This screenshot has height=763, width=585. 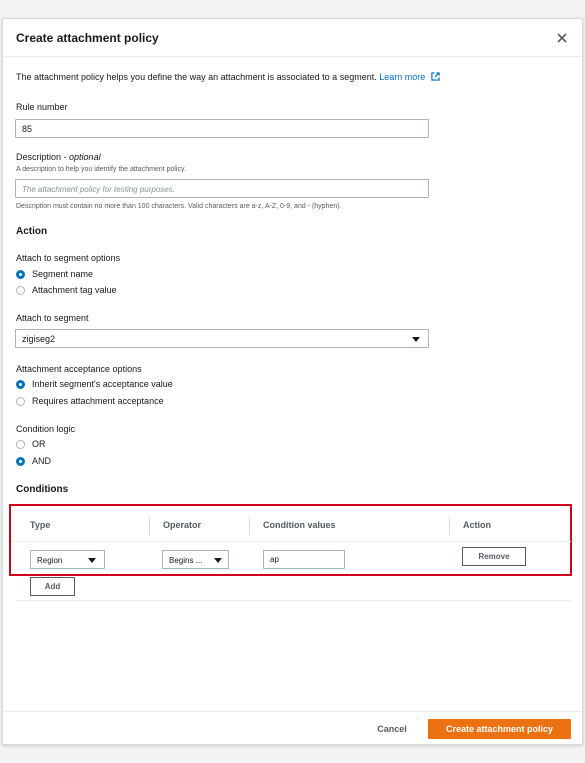 What do you see at coordinates (304, 559) in the screenshot?
I see `condition-value-input` at bounding box center [304, 559].